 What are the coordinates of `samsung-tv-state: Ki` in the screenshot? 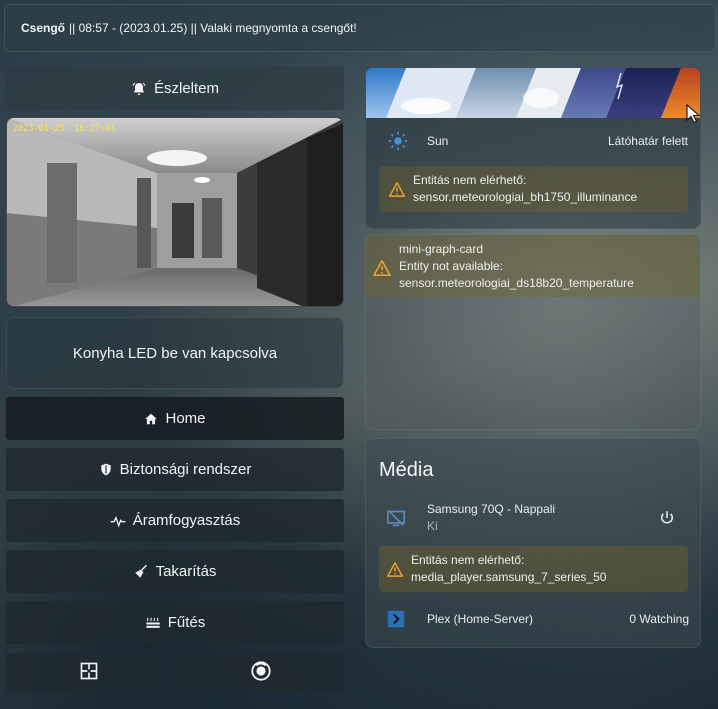 It's located at (432, 526).